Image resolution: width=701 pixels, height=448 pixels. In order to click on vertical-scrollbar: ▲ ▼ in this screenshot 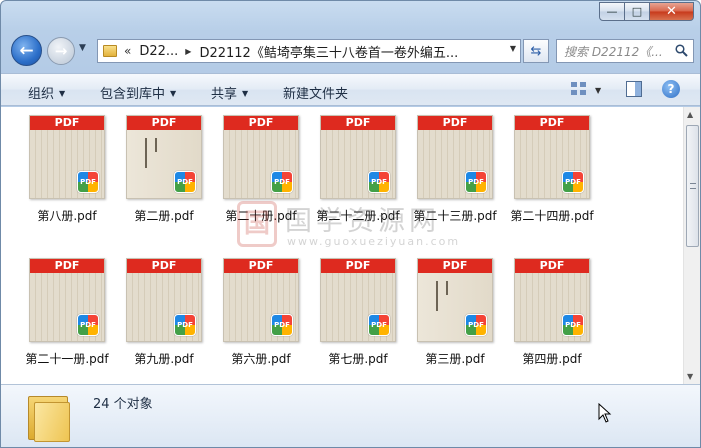, I will do `click(691, 245)`.